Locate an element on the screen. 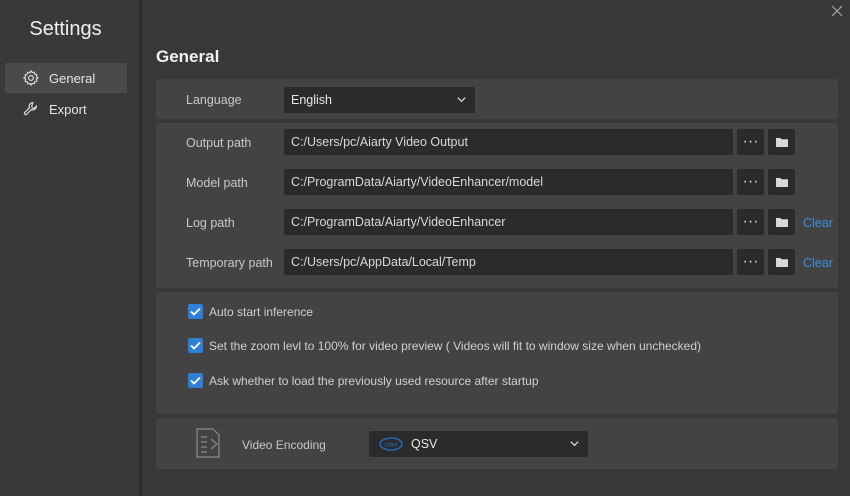  log-path-browse-button: ··· is located at coordinates (750, 222).